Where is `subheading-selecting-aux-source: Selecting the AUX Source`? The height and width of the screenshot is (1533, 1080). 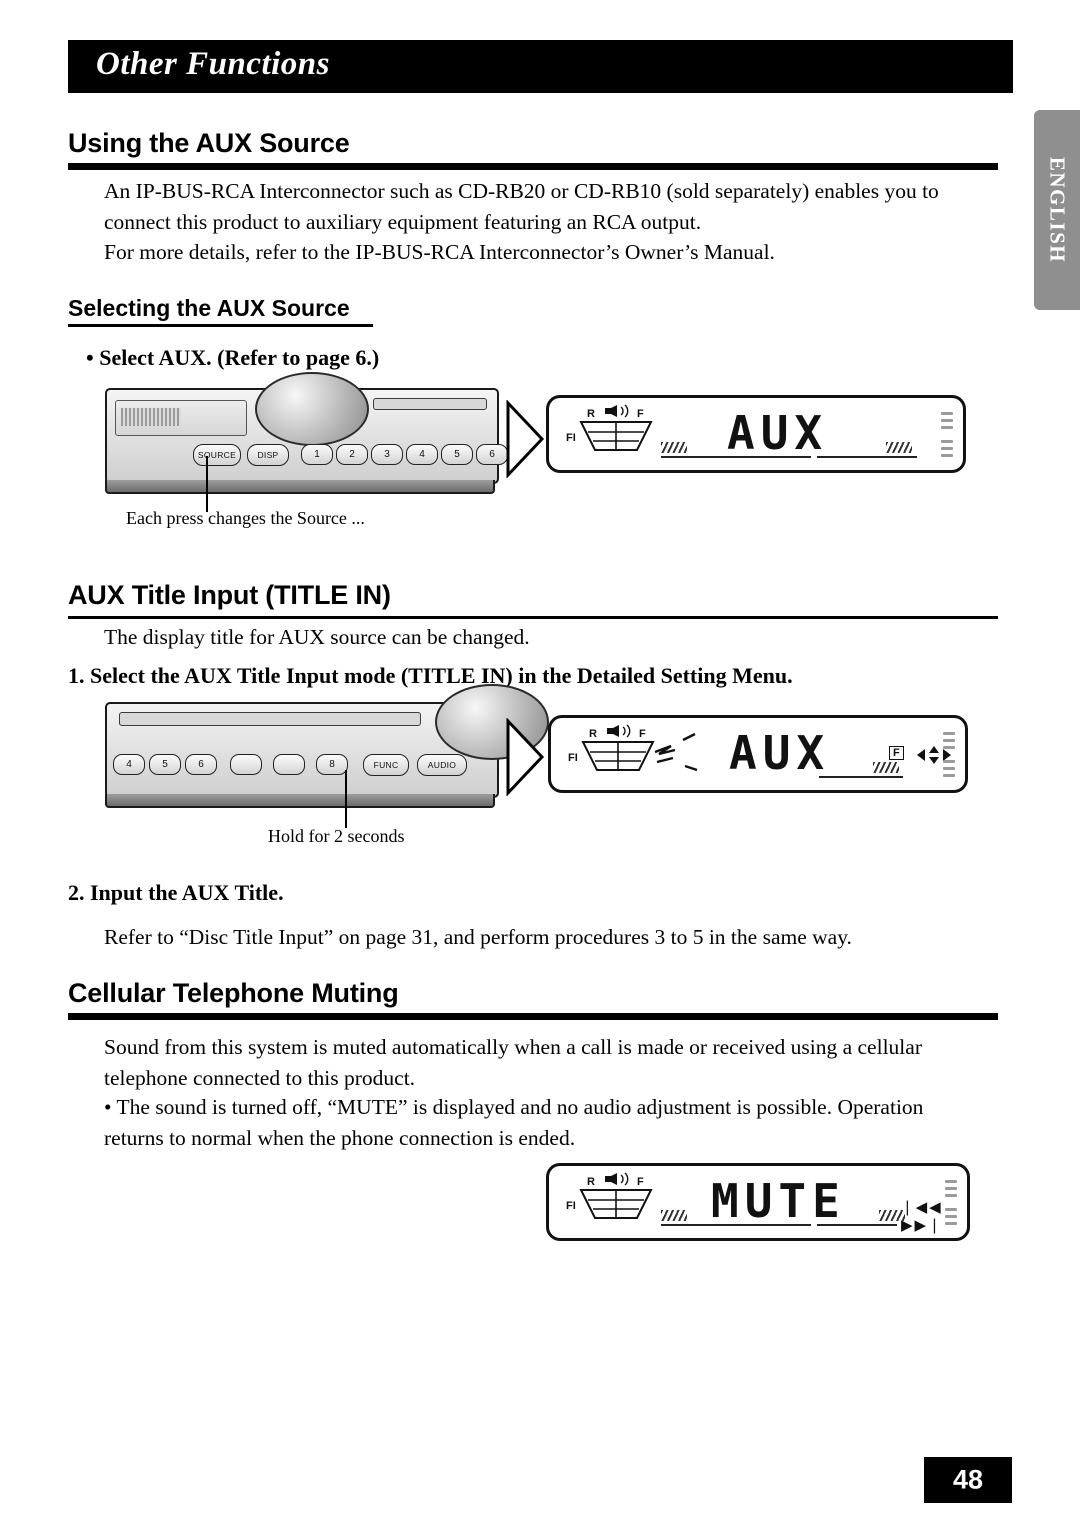 subheading-selecting-aux-source: Selecting the AUX Source is located at coordinates (220, 311).